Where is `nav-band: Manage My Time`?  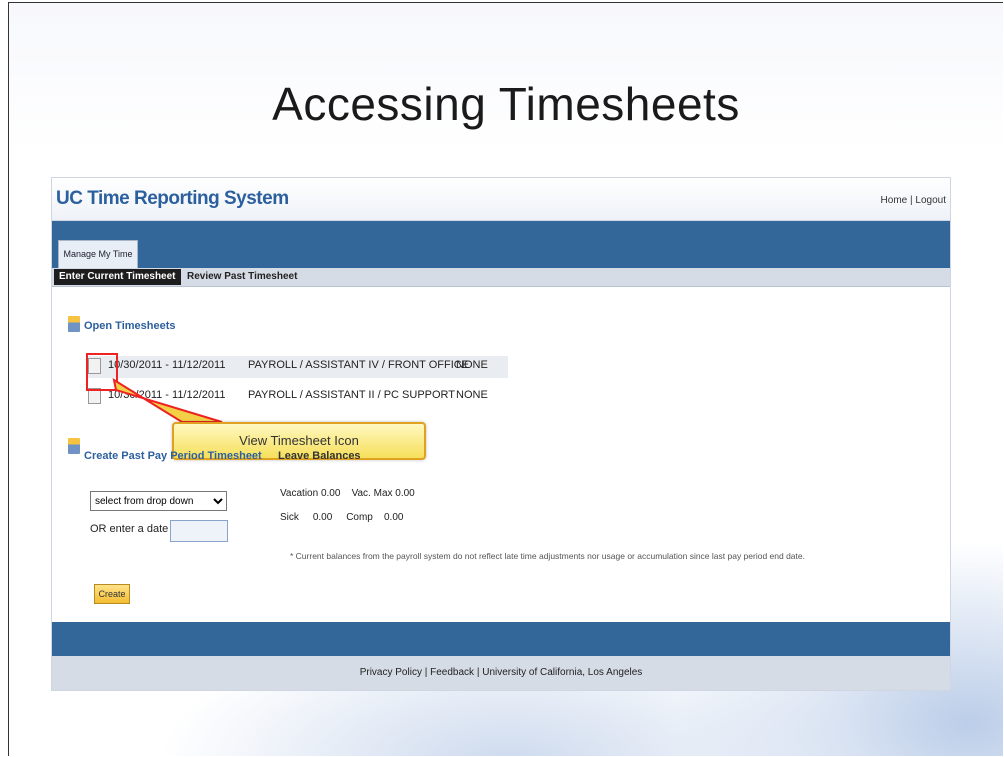 nav-band: Manage My Time is located at coordinates (501, 244).